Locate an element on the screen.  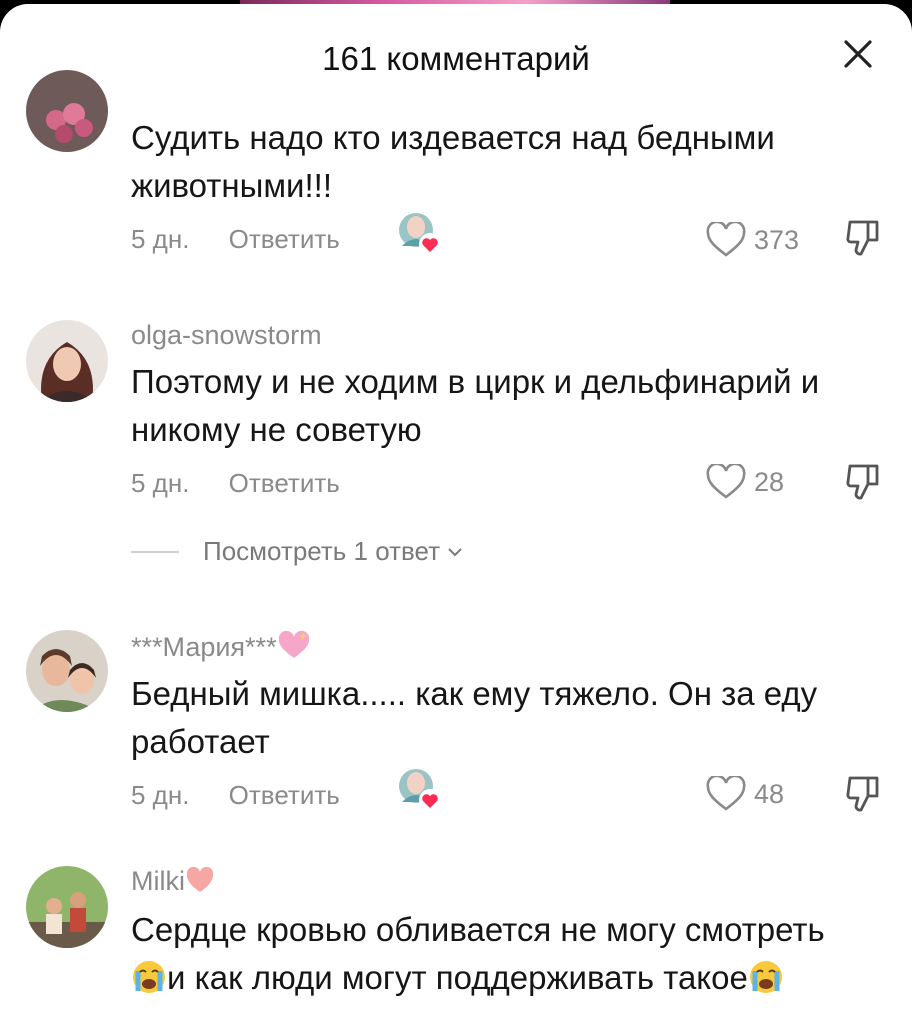
username-text: ***Мария*** is located at coordinates (204, 647).